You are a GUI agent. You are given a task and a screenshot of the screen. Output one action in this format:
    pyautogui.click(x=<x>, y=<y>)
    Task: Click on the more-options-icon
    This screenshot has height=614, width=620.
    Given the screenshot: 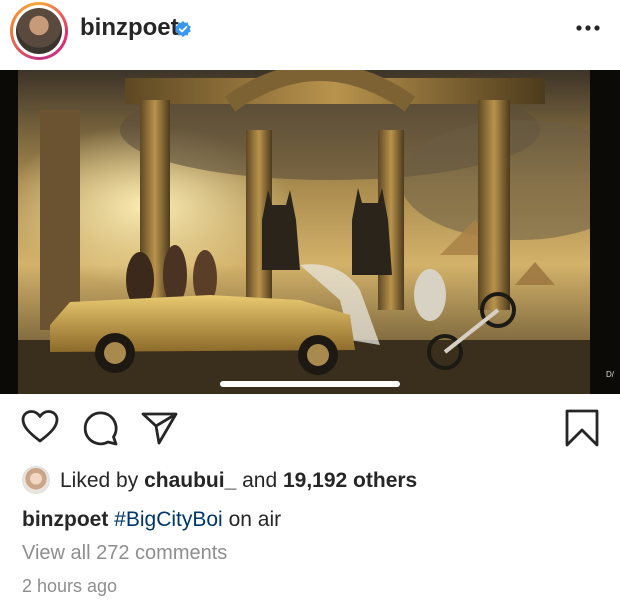 What is the action you would take?
    pyautogui.click(x=588, y=28)
    